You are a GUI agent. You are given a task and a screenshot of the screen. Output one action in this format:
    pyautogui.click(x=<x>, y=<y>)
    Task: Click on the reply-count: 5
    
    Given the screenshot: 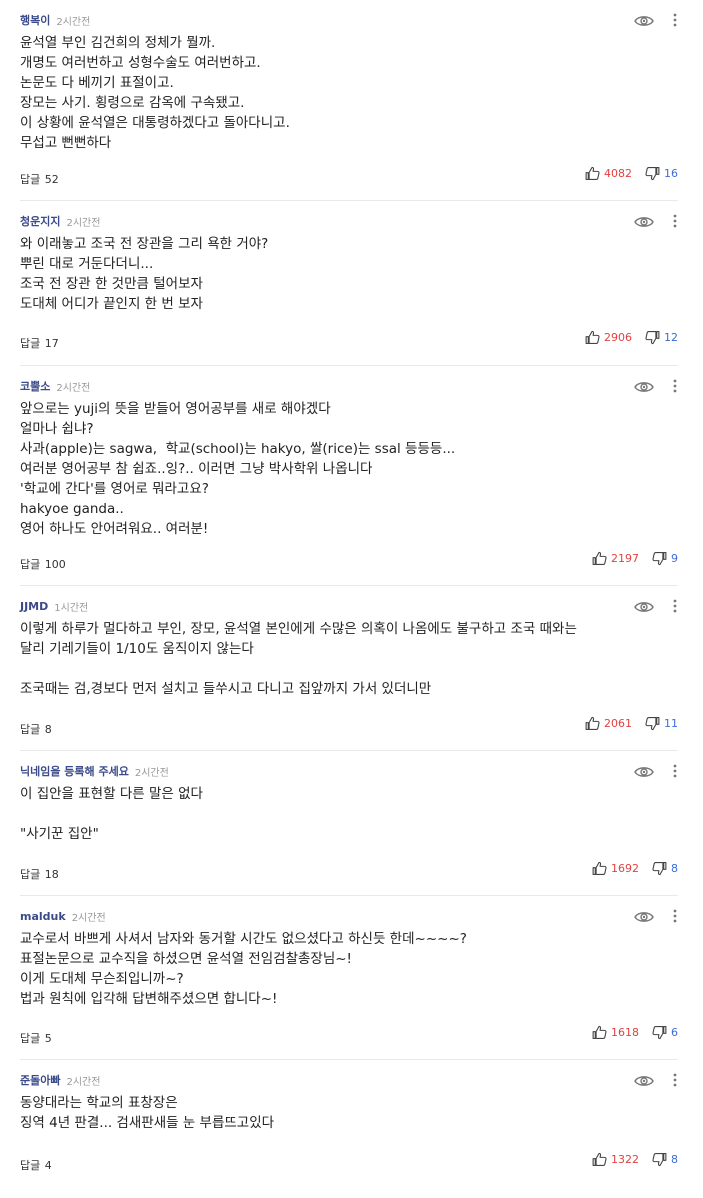 What is the action you would take?
    pyautogui.click(x=48, y=1038)
    